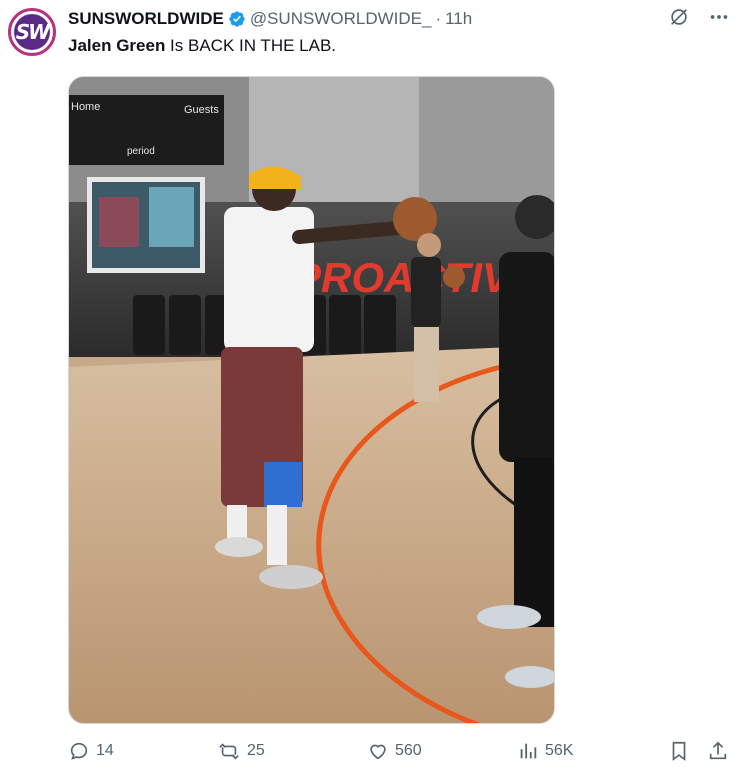 The width and height of the screenshot is (742, 779). Describe the element at coordinates (528, 751) in the screenshot. I see `views-icon` at that location.